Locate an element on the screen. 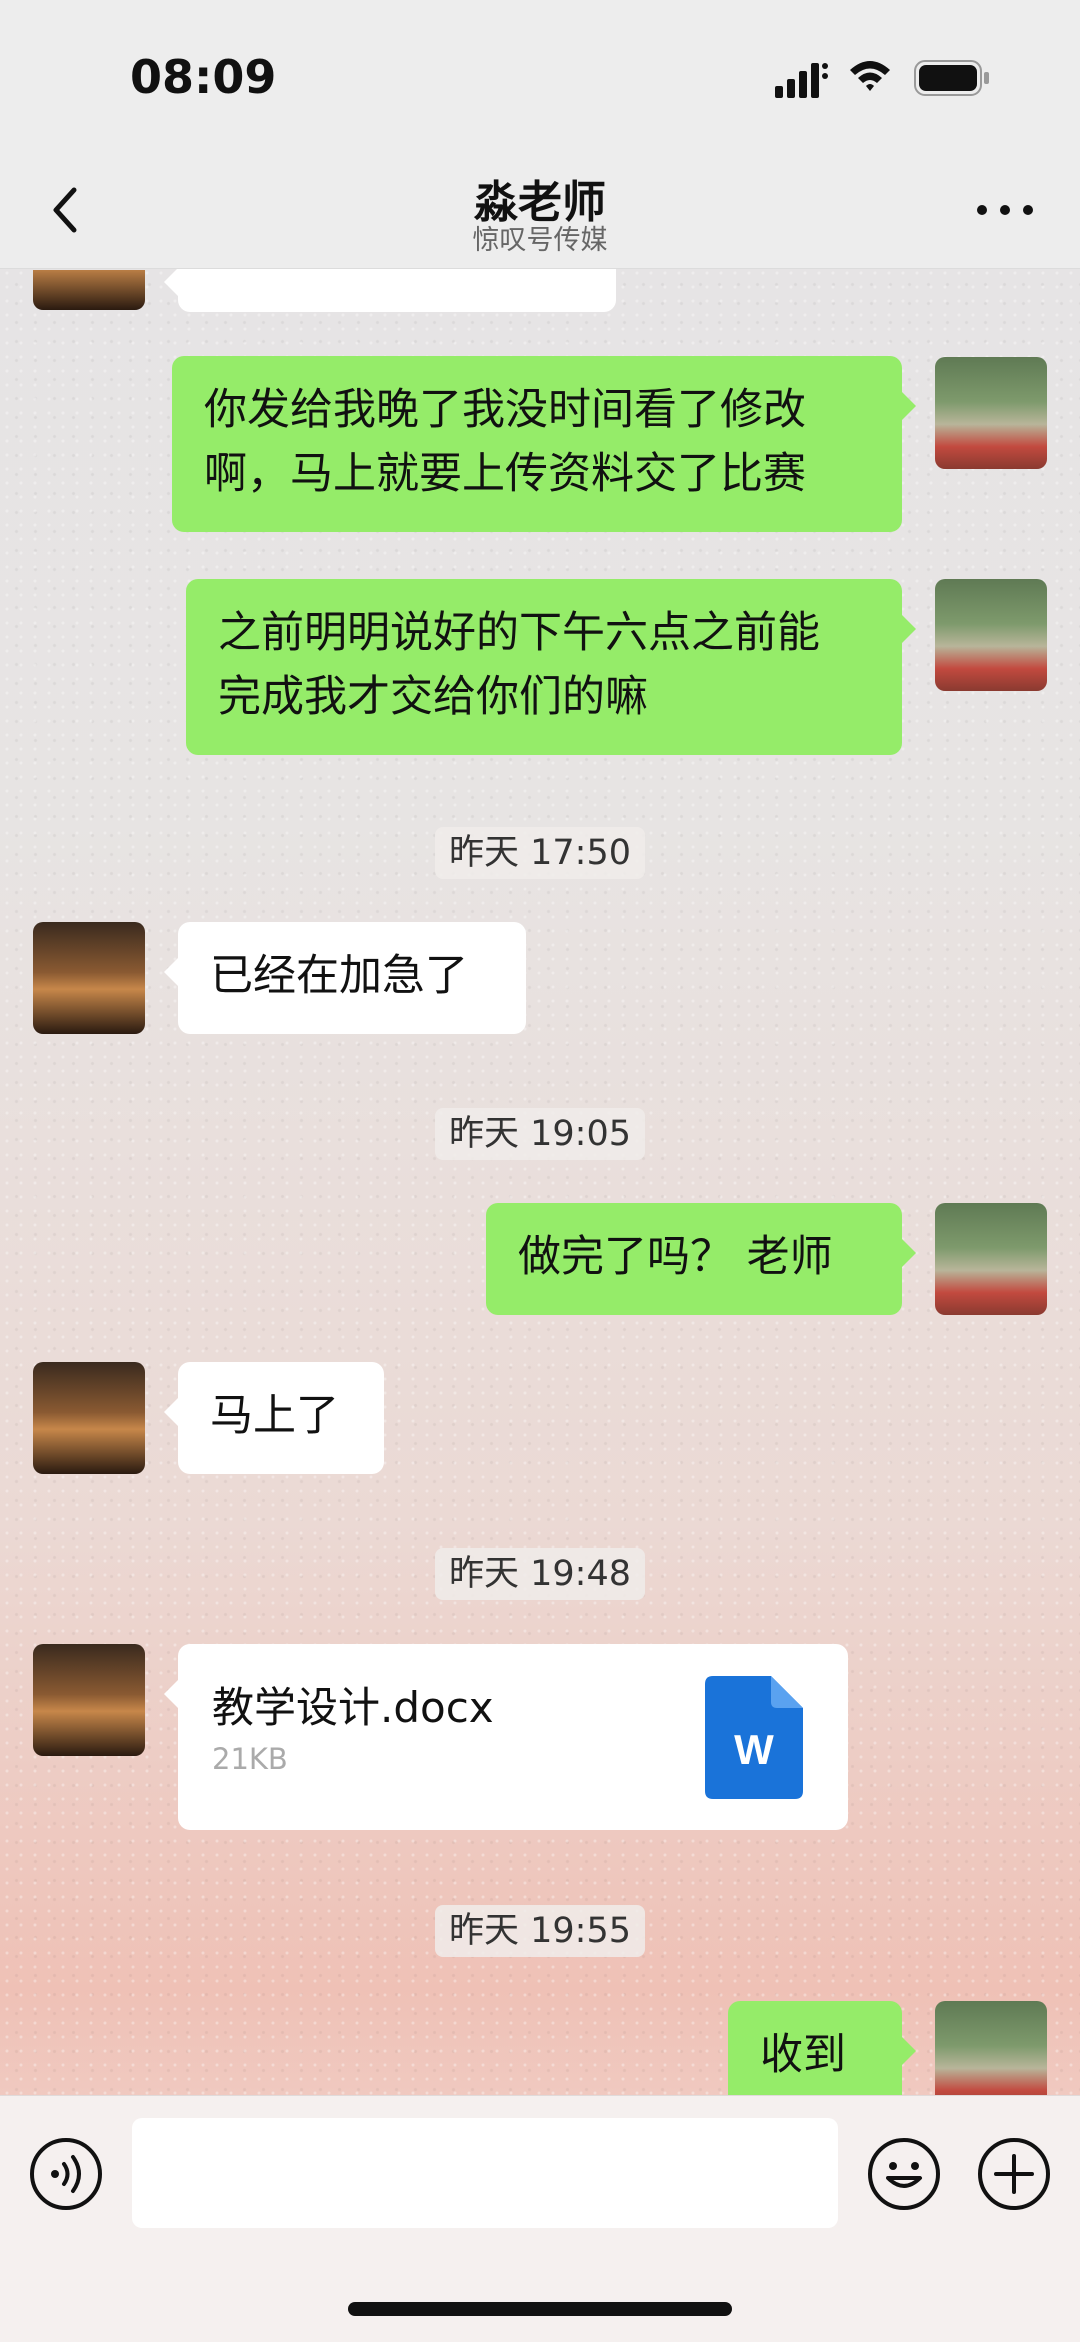 Image resolution: width=1080 pixels, height=2342 pixels. message-text: 你发给我晚了我没时间看了修改 is located at coordinates (505, 410).